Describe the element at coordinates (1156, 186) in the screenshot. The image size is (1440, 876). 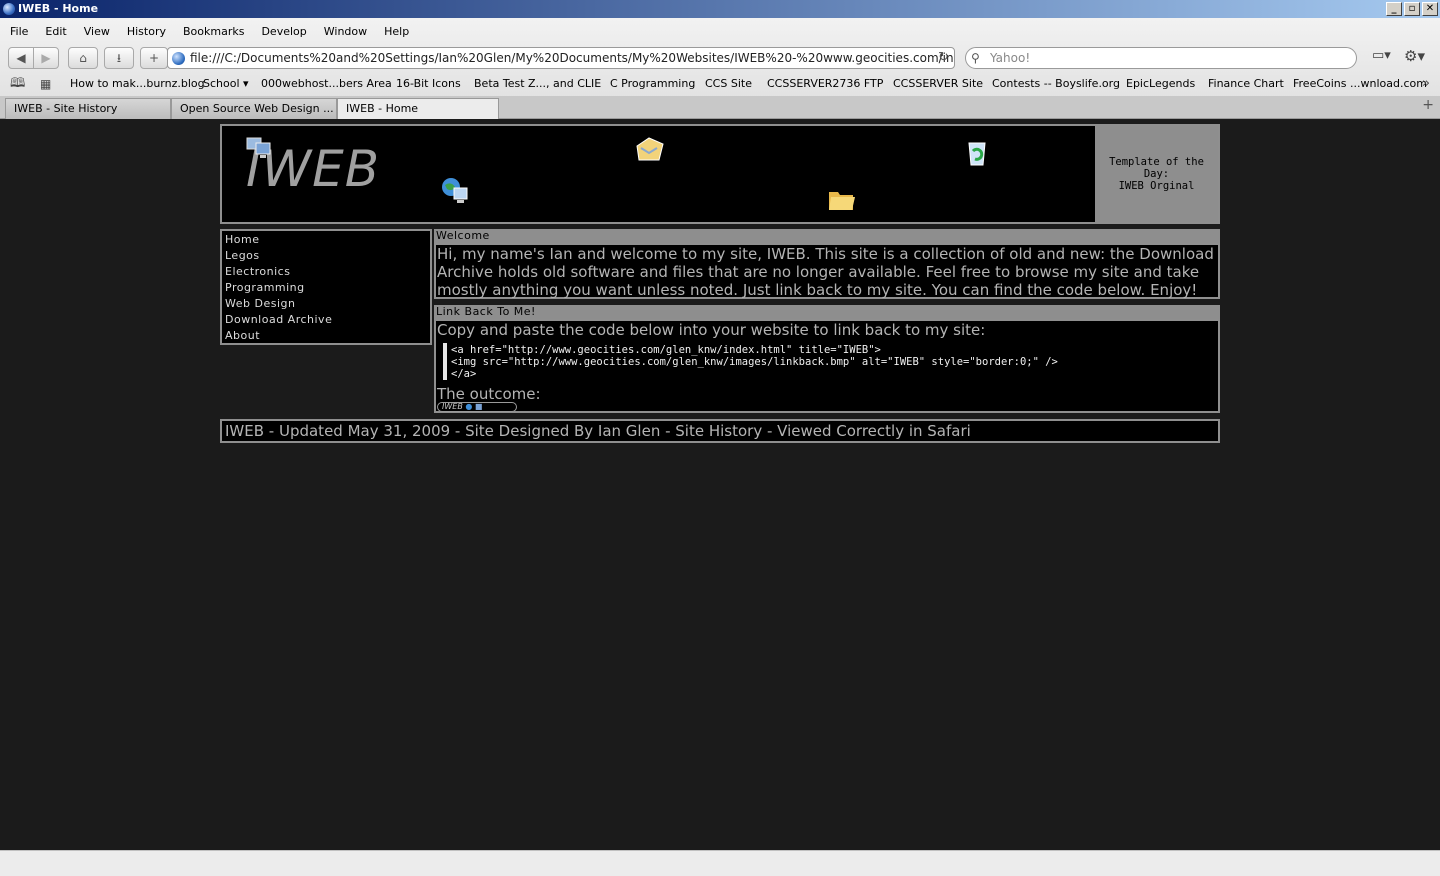
I see `template-name: IWEB Orginal` at that location.